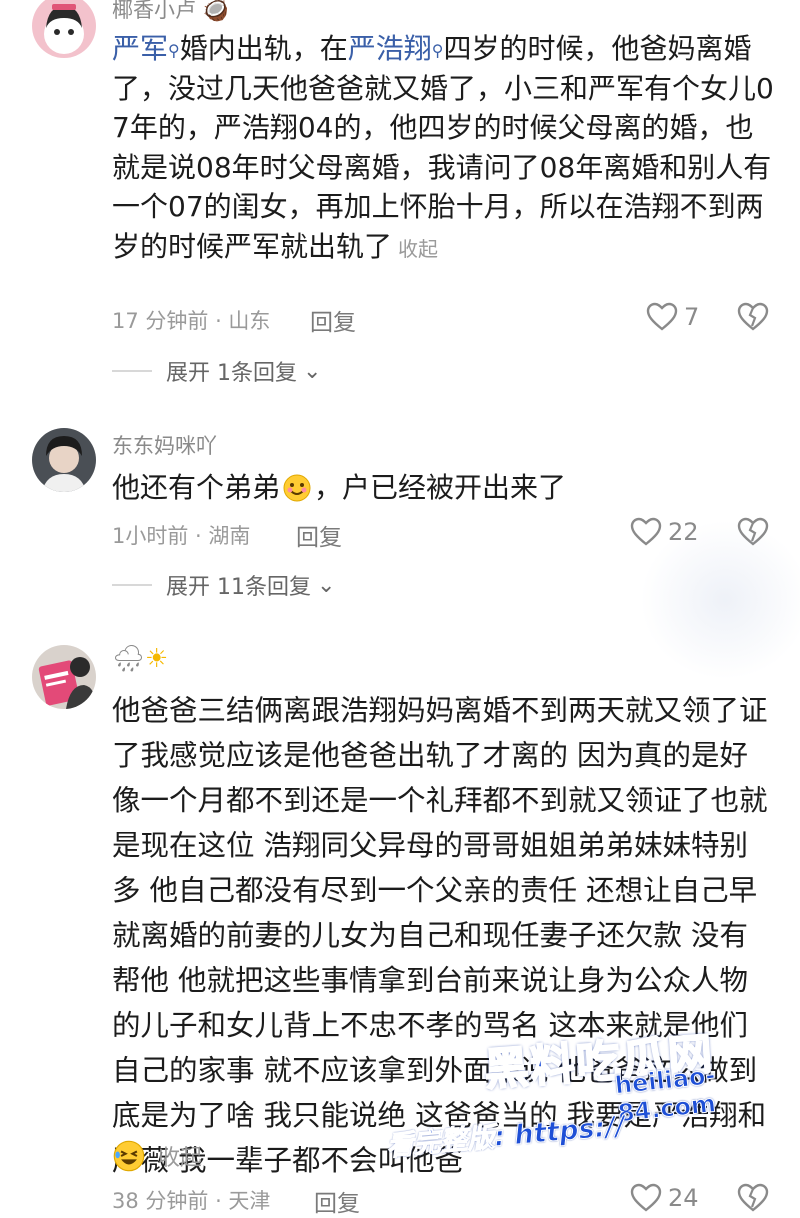 The width and height of the screenshot is (800, 1218). I want to click on comment-meta: 38 分钟前 · 天津, so click(191, 1201).